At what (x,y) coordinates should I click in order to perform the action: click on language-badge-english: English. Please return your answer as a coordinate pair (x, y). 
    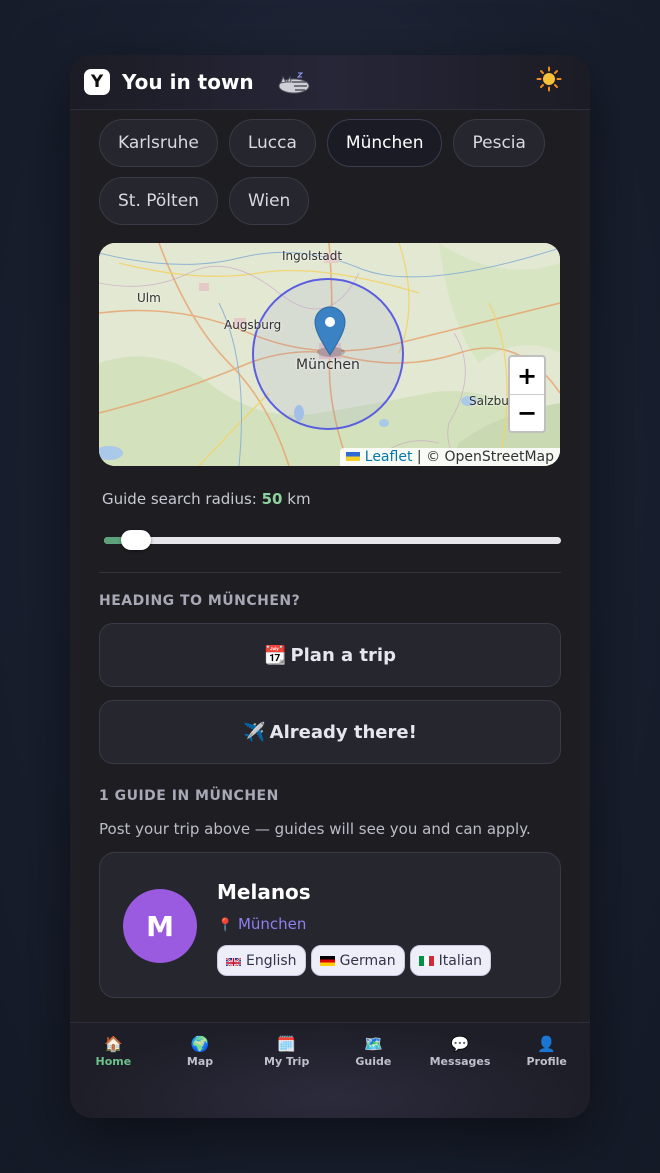
    Looking at the image, I should click on (261, 960).